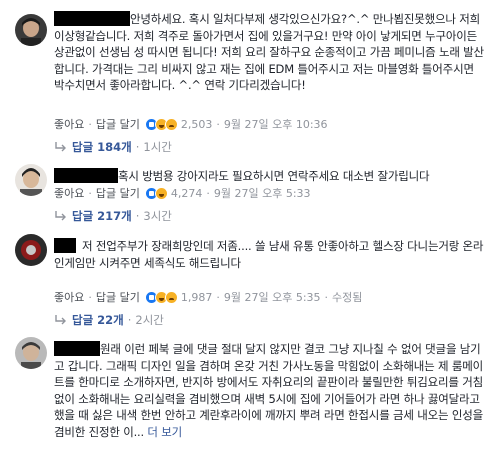  Describe the element at coordinates (347, 297) in the screenshot. I see `edited-label: 수정됨` at that location.